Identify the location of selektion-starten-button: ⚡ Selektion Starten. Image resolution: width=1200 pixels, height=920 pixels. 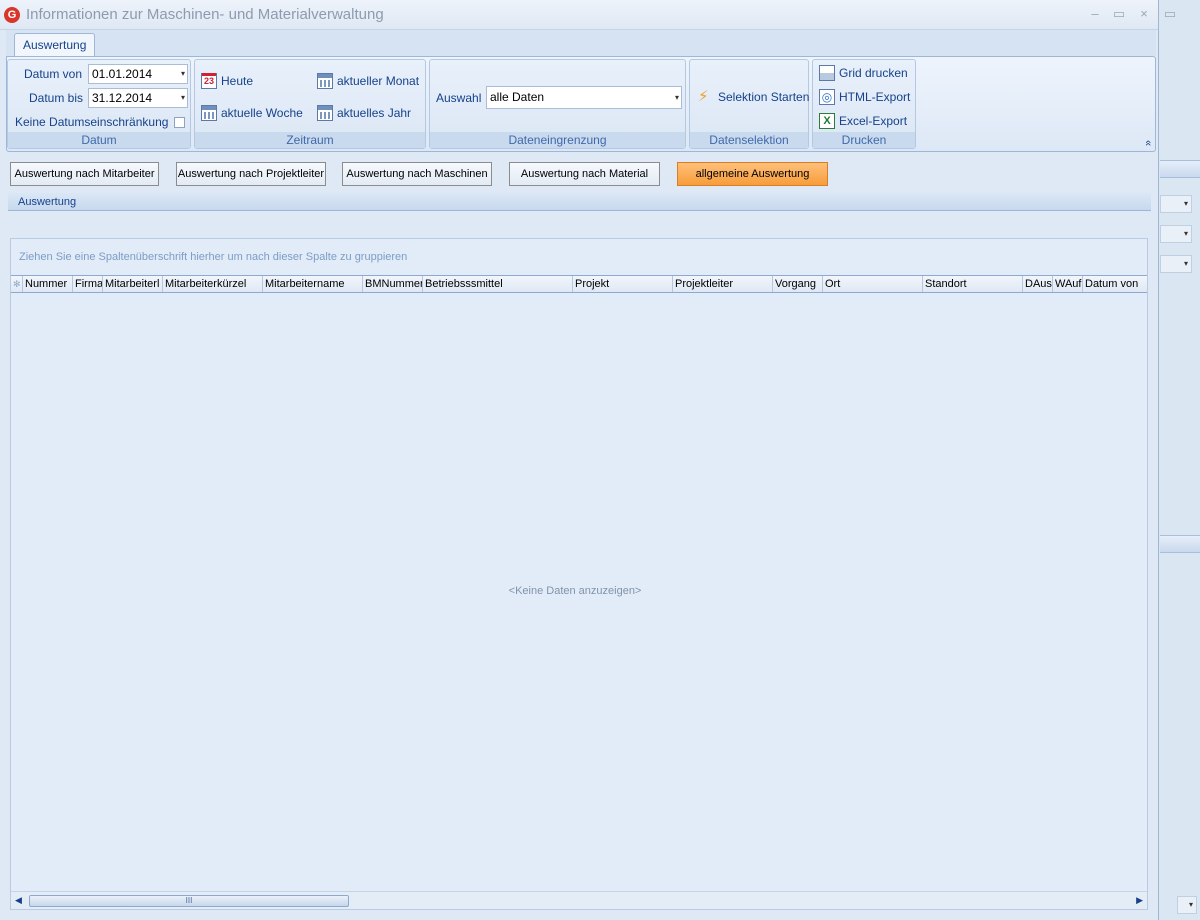
(753, 97).